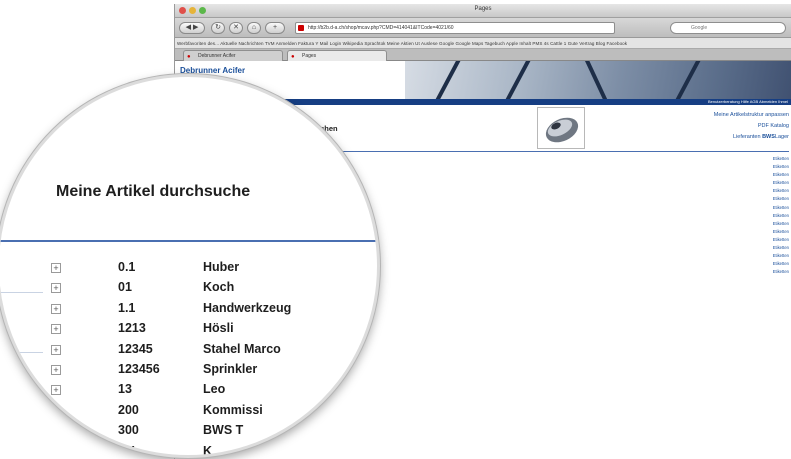 The width and height of the screenshot is (791, 459). I want to click on article-code: 12345, so click(135, 348).